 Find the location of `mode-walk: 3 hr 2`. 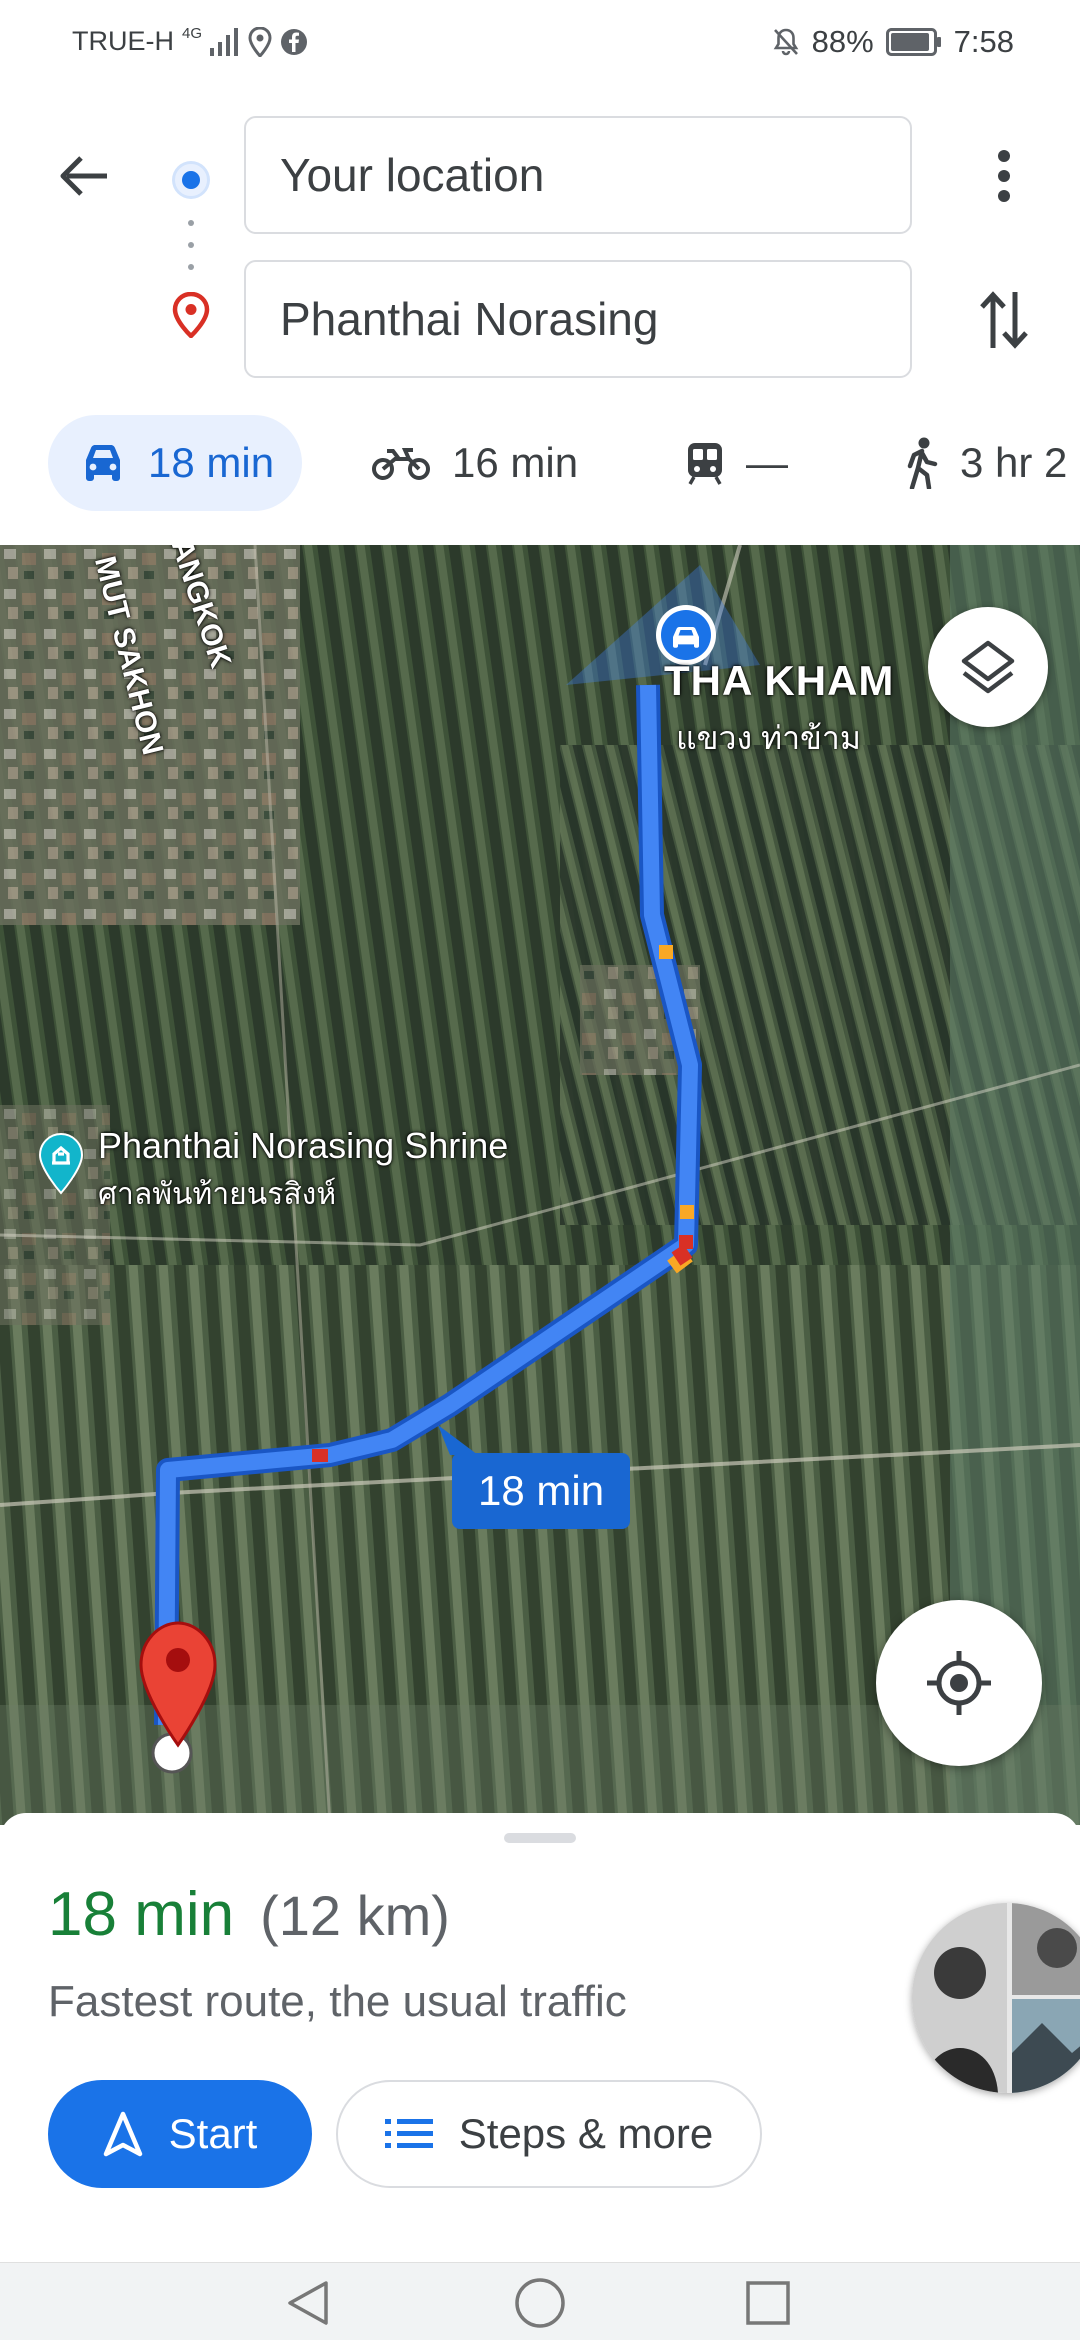

mode-walk: 3 hr 2 is located at coordinates (985, 463).